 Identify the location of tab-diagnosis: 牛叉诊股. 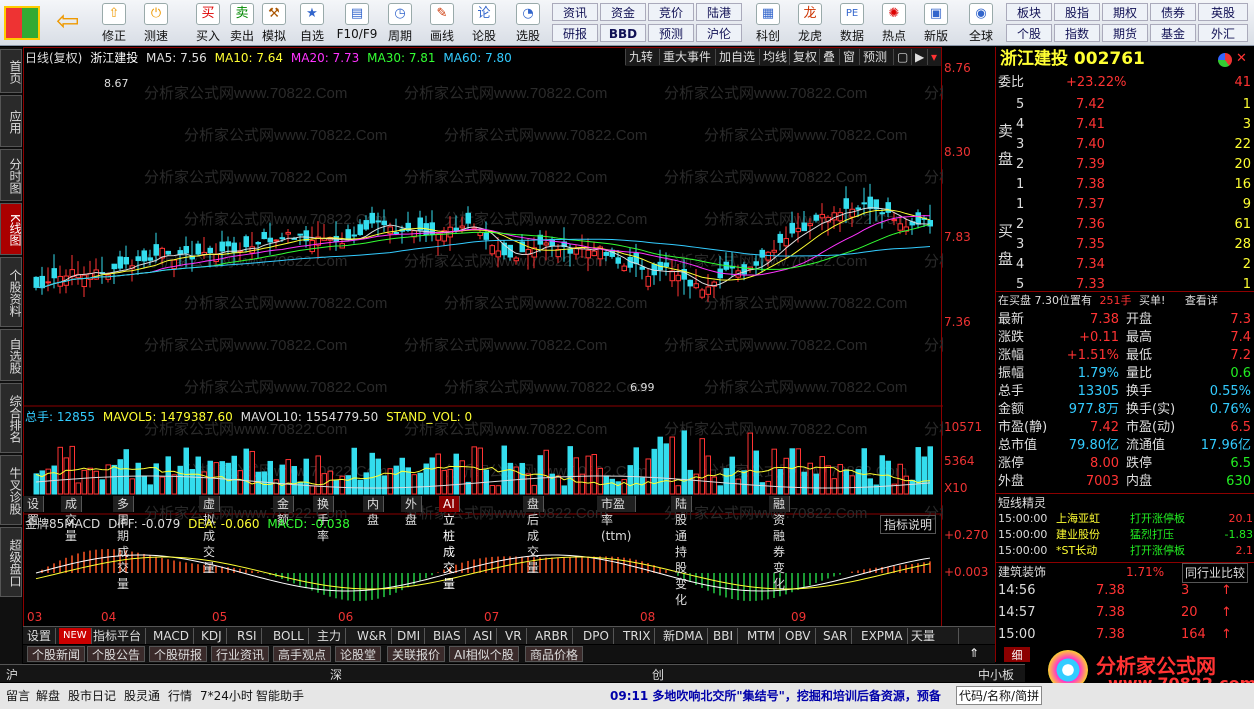
(11, 490).